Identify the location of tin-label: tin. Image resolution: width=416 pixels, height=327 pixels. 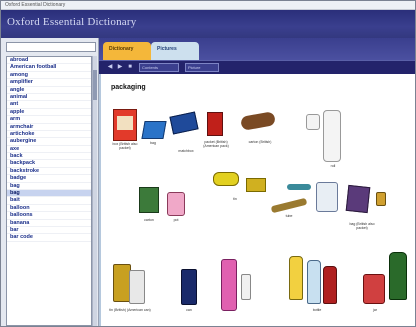
(235, 199).